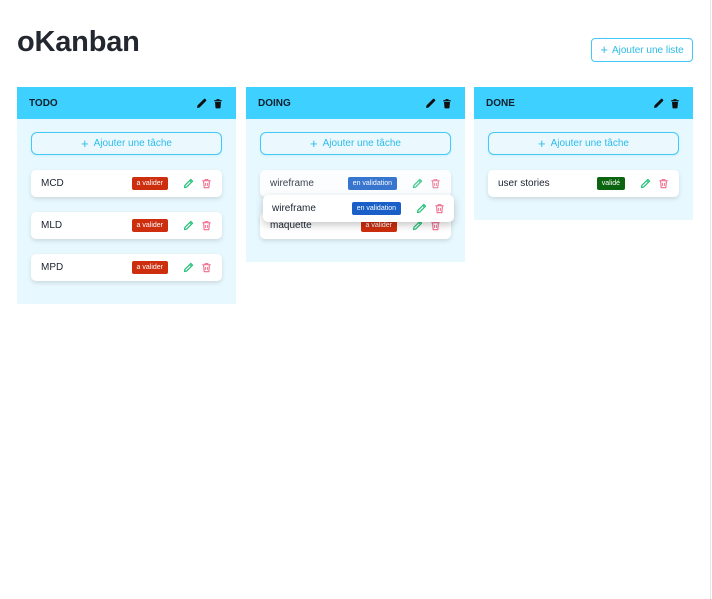 This screenshot has width=712, height=599. Describe the element at coordinates (52, 225) in the screenshot. I see `task-name: MLD` at that location.